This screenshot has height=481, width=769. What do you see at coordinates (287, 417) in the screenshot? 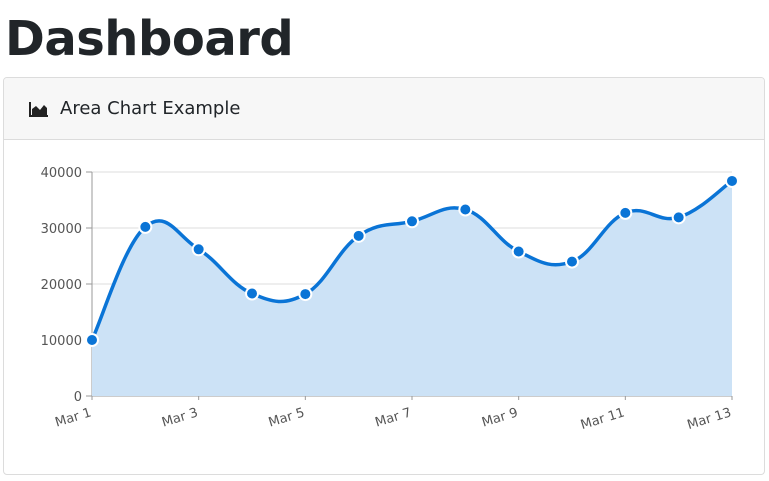
I see `x-tick-label: Mar 5` at bounding box center [287, 417].